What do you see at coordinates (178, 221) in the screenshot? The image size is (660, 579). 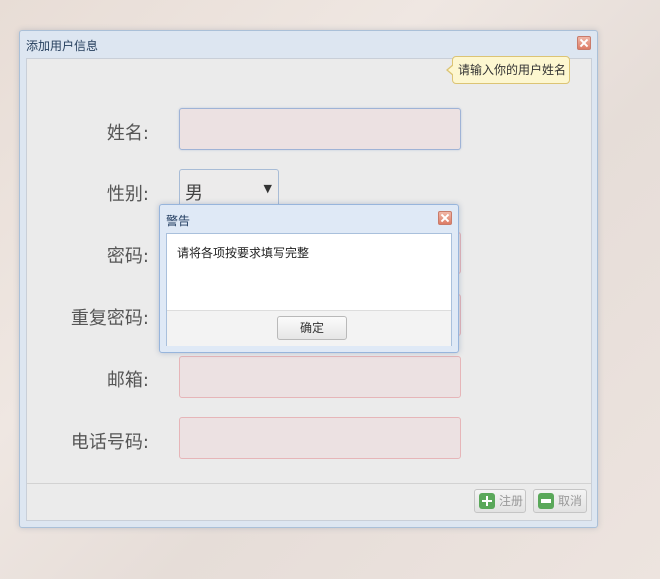 I see `alert-title: 警告` at bounding box center [178, 221].